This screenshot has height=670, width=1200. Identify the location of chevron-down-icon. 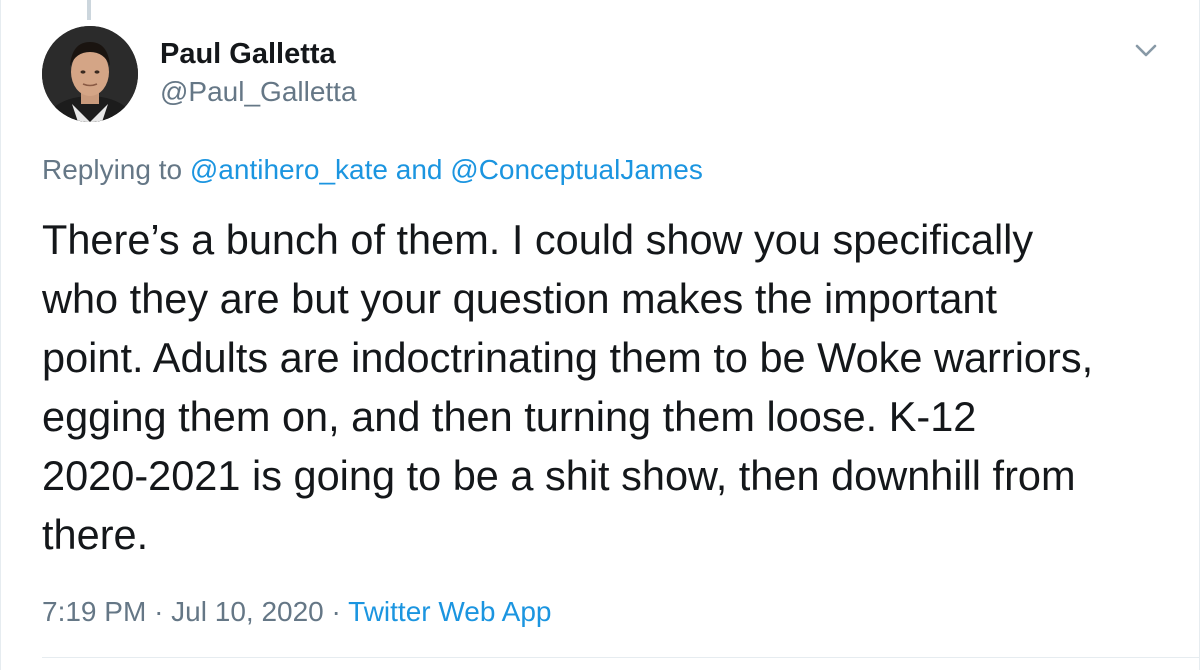
(1146, 51).